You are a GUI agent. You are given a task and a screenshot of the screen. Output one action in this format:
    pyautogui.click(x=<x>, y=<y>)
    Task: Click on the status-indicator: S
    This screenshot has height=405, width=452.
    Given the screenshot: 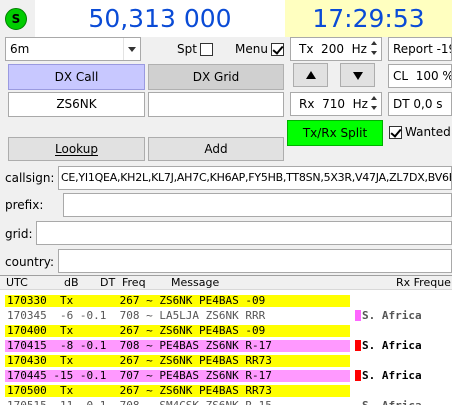 What is the action you would take?
    pyautogui.click(x=16, y=19)
    